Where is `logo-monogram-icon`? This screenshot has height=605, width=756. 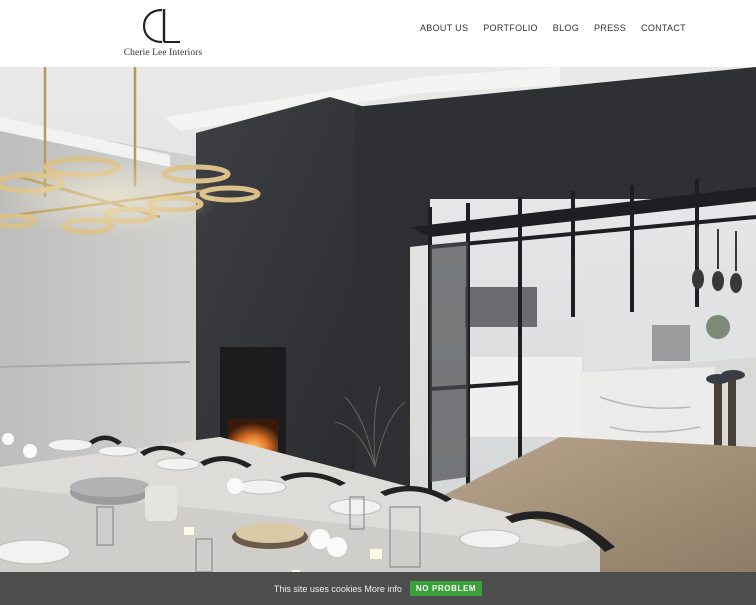 logo-monogram-icon is located at coordinates (161, 26).